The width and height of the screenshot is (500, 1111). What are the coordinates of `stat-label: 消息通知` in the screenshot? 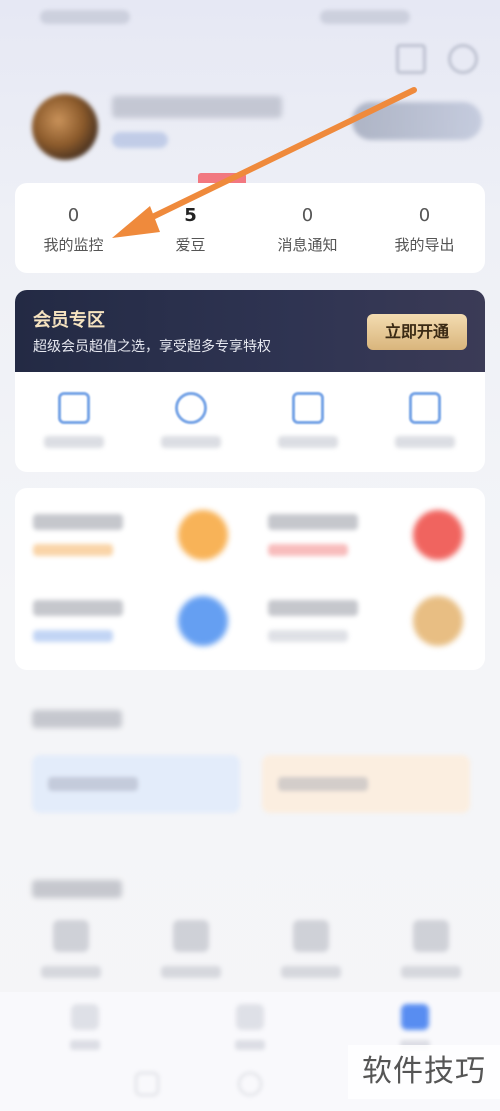 It's located at (307, 245).